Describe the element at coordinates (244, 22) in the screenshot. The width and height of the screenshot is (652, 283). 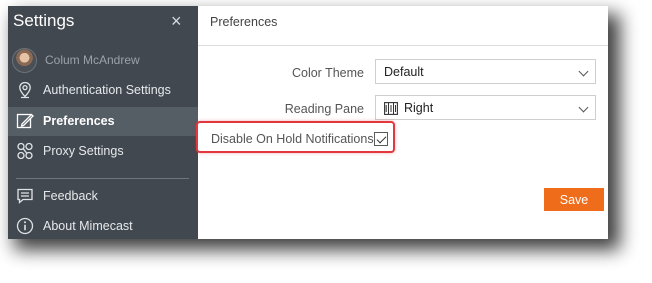
I see `page-title: Preferences` at that location.